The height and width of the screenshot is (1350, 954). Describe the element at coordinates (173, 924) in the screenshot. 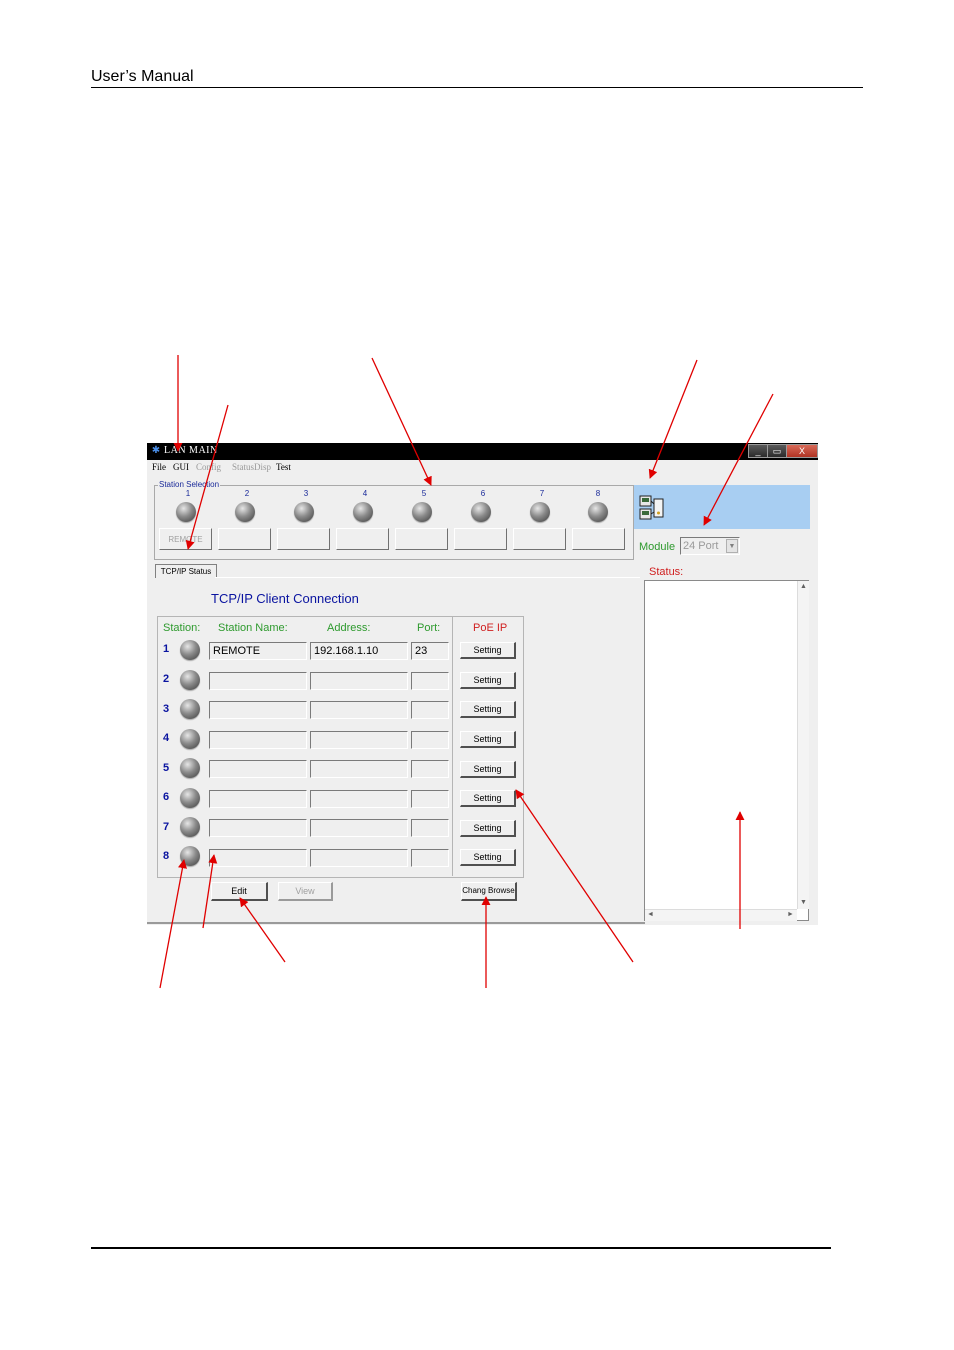

I see `arrow-to-station-led` at that location.